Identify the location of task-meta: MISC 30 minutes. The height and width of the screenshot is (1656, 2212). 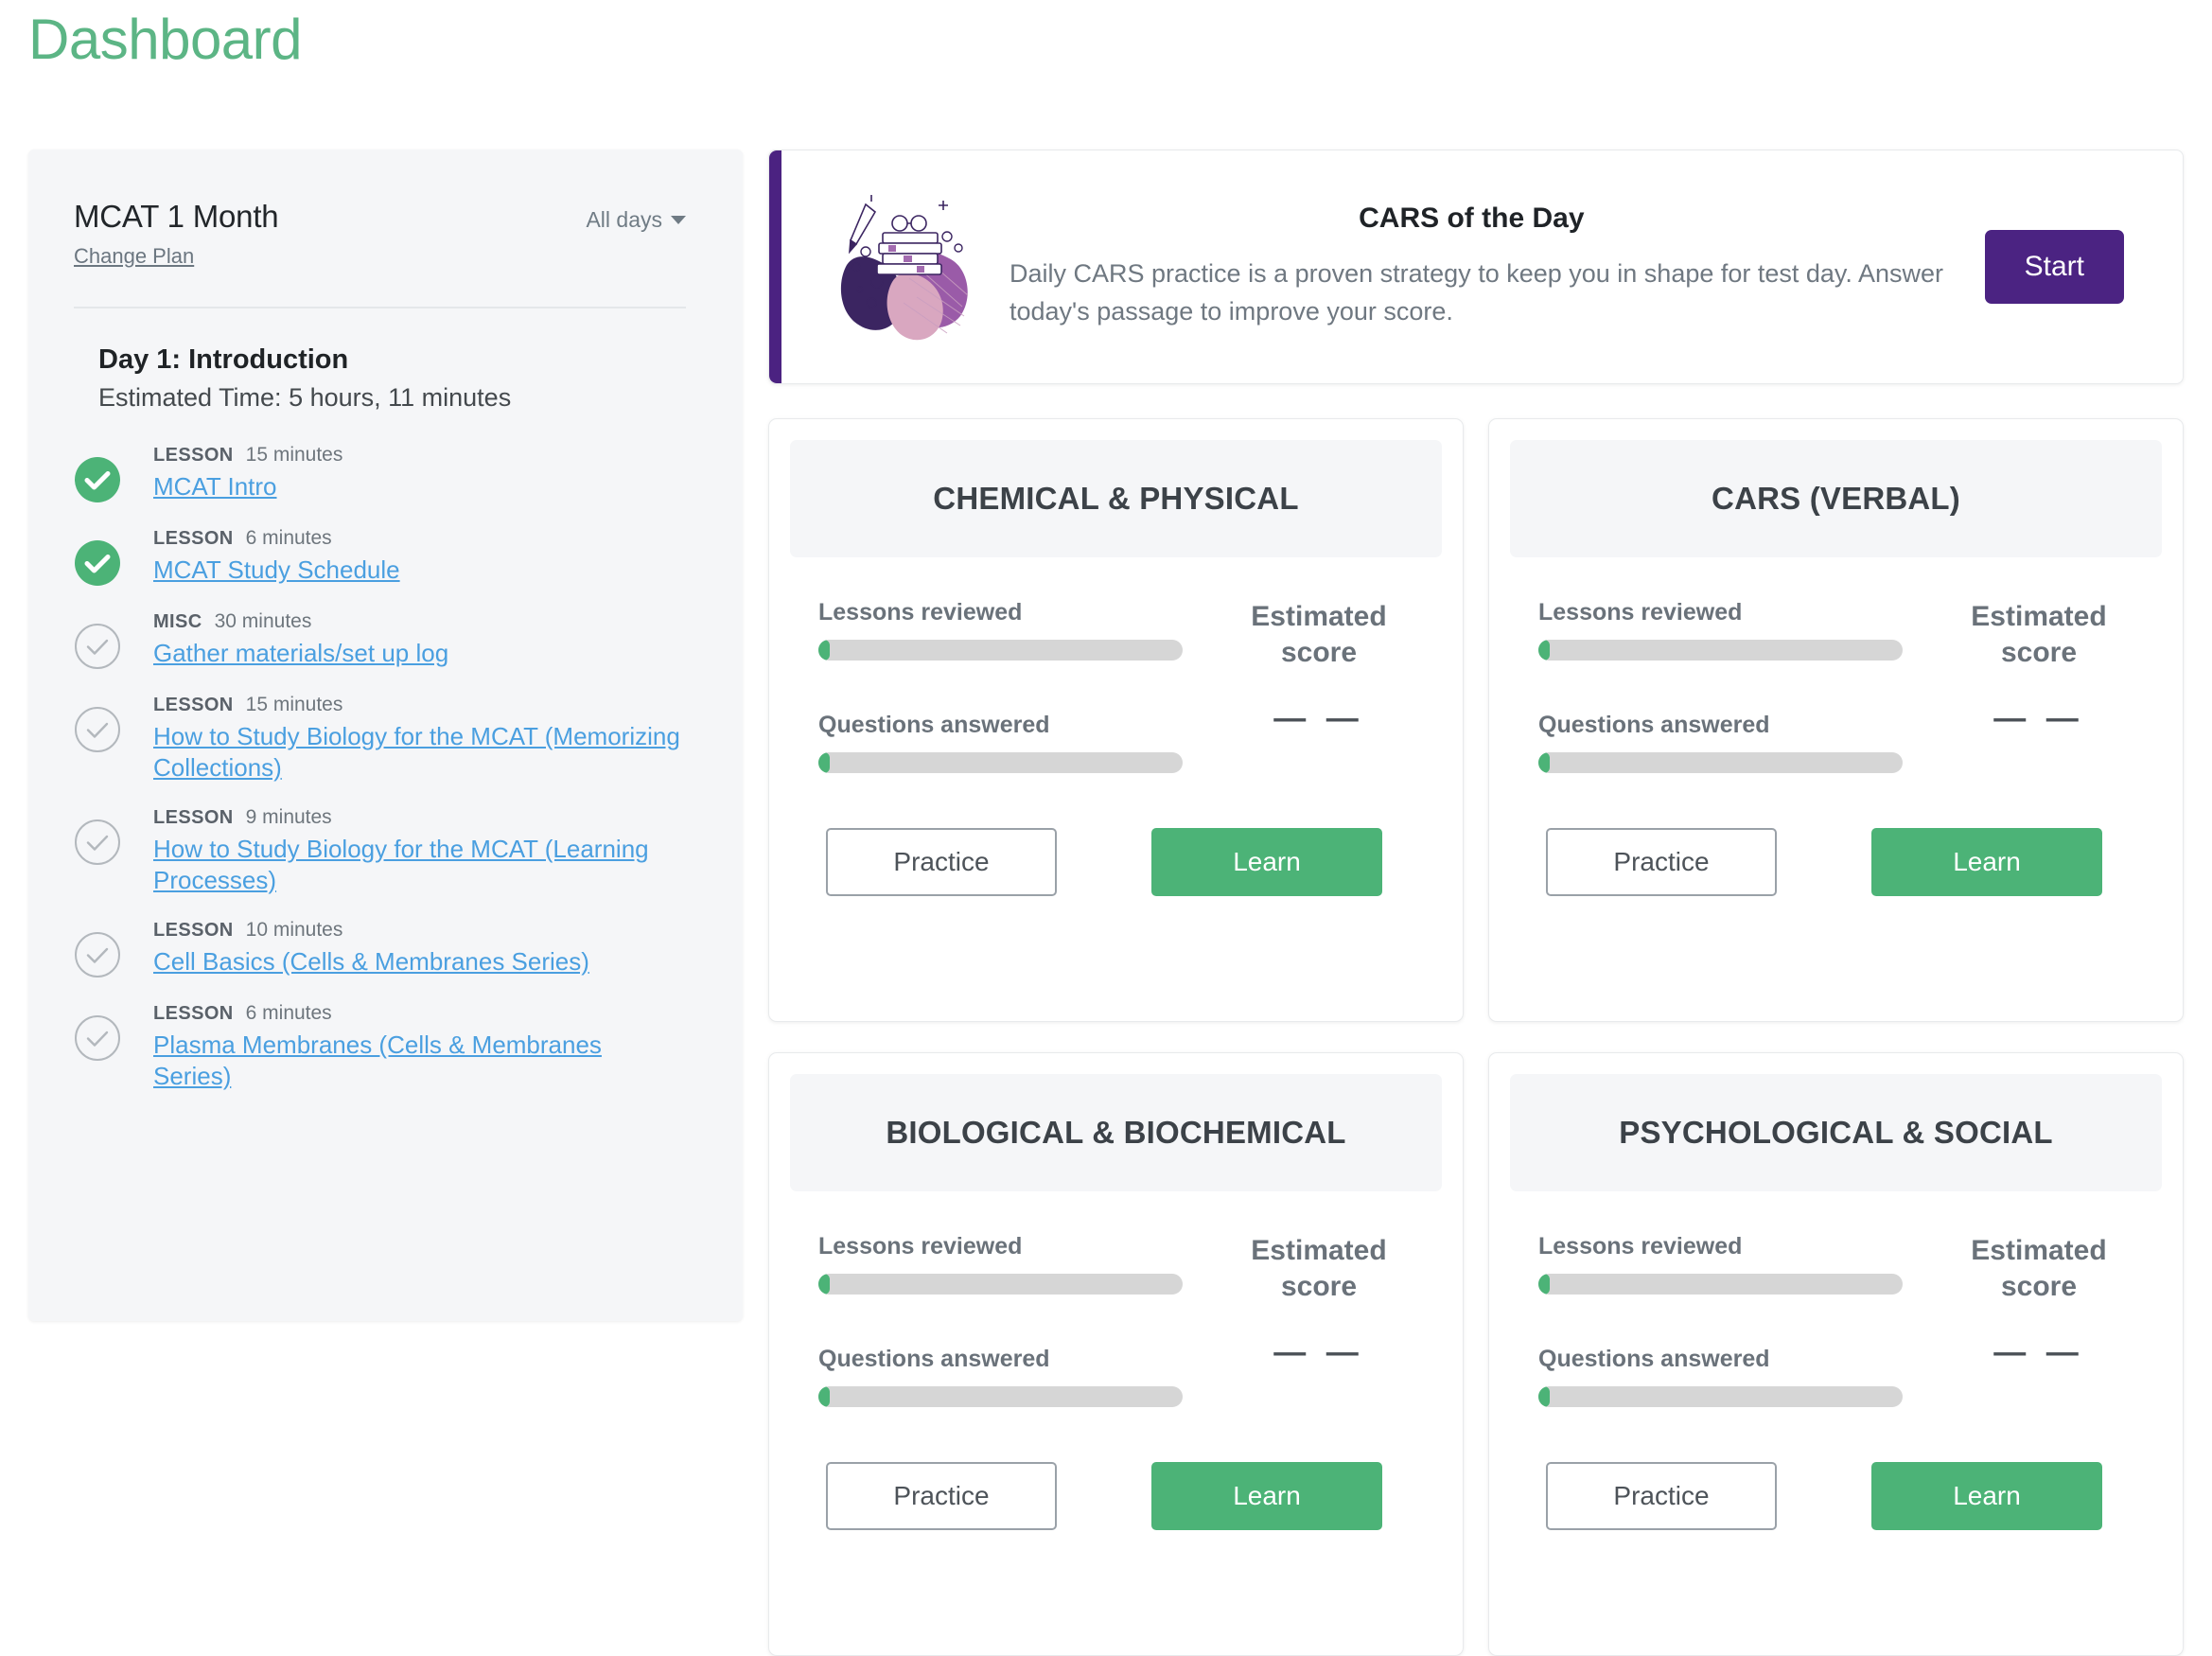
(300, 621).